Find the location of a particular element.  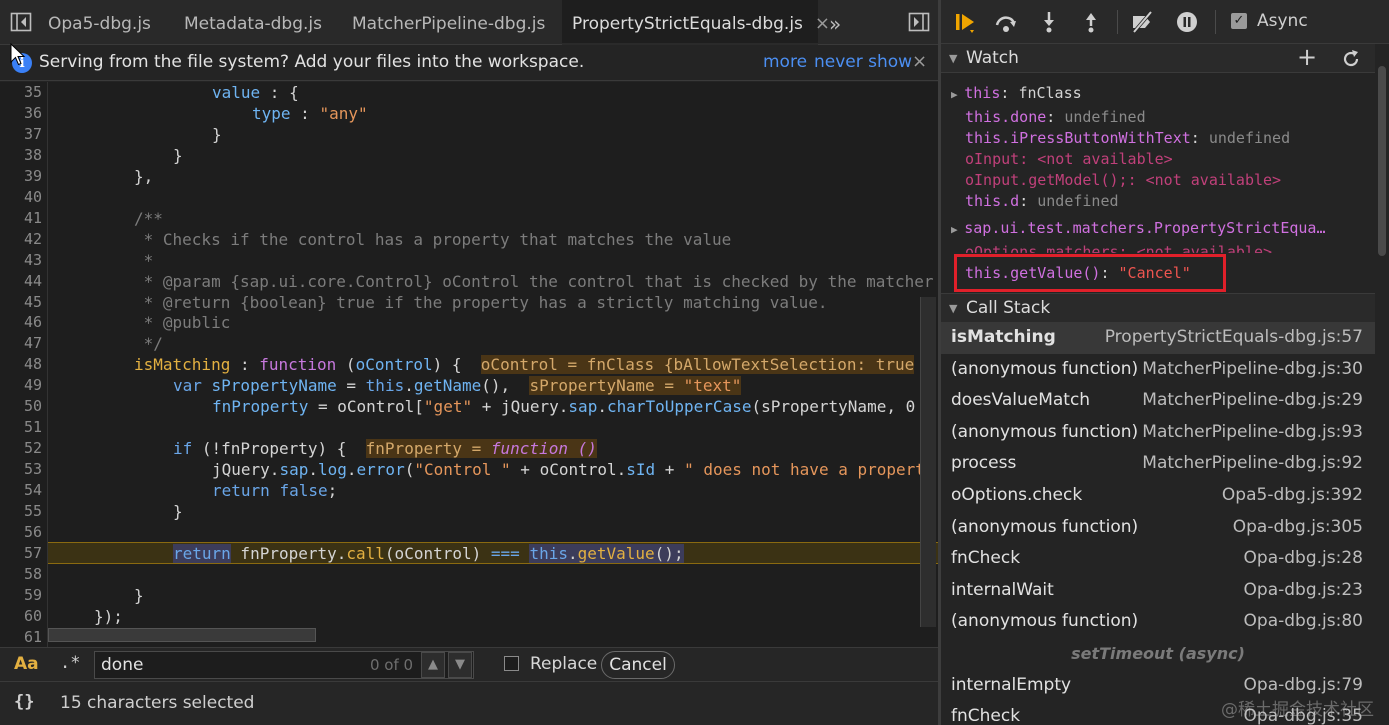

pause-on-exceptions-icon is located at coordinates (1187, 22).